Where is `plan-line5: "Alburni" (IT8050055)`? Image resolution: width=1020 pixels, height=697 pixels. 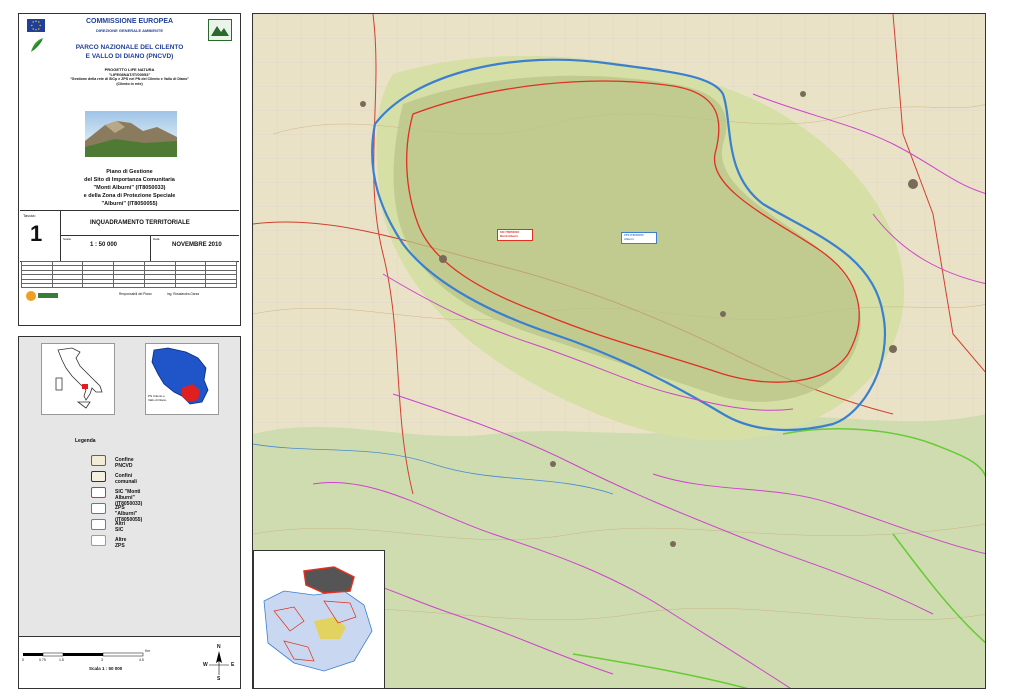
plan-line5: "Alburni" (IT8050055) is located at coordinates (129, 204).